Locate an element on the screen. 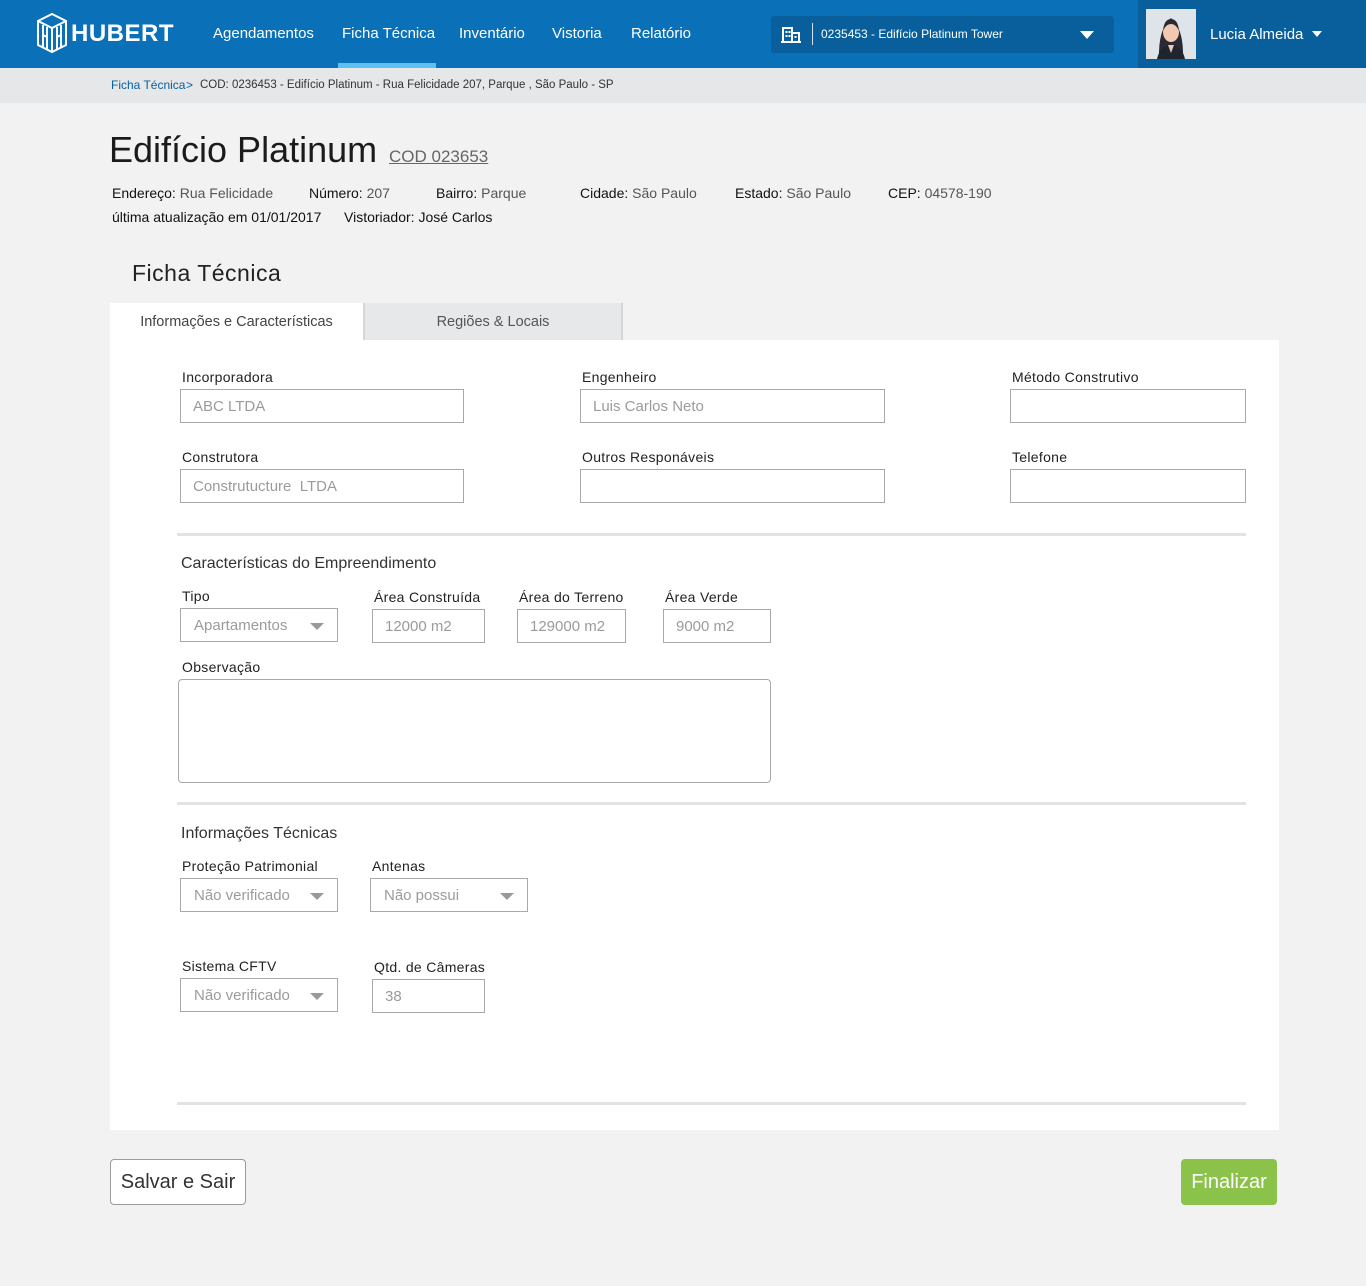 This screenshot has width=1366, height=1286. info-label: Estado: is located at coordinates (759, 193).